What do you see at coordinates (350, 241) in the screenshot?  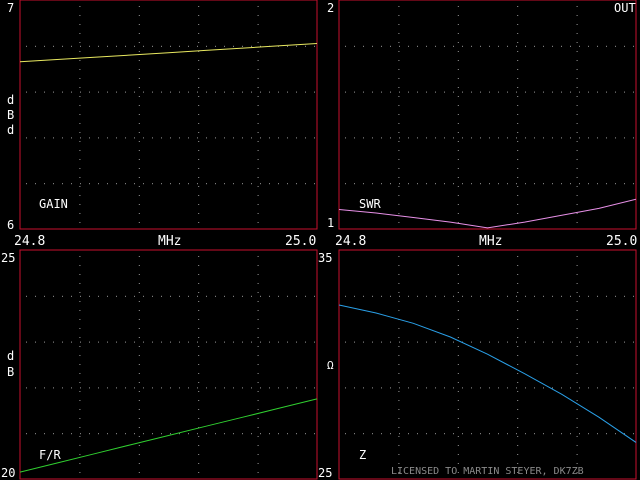 I see `swr-xtick-left: 24.8` at bounding box center [350, 241].